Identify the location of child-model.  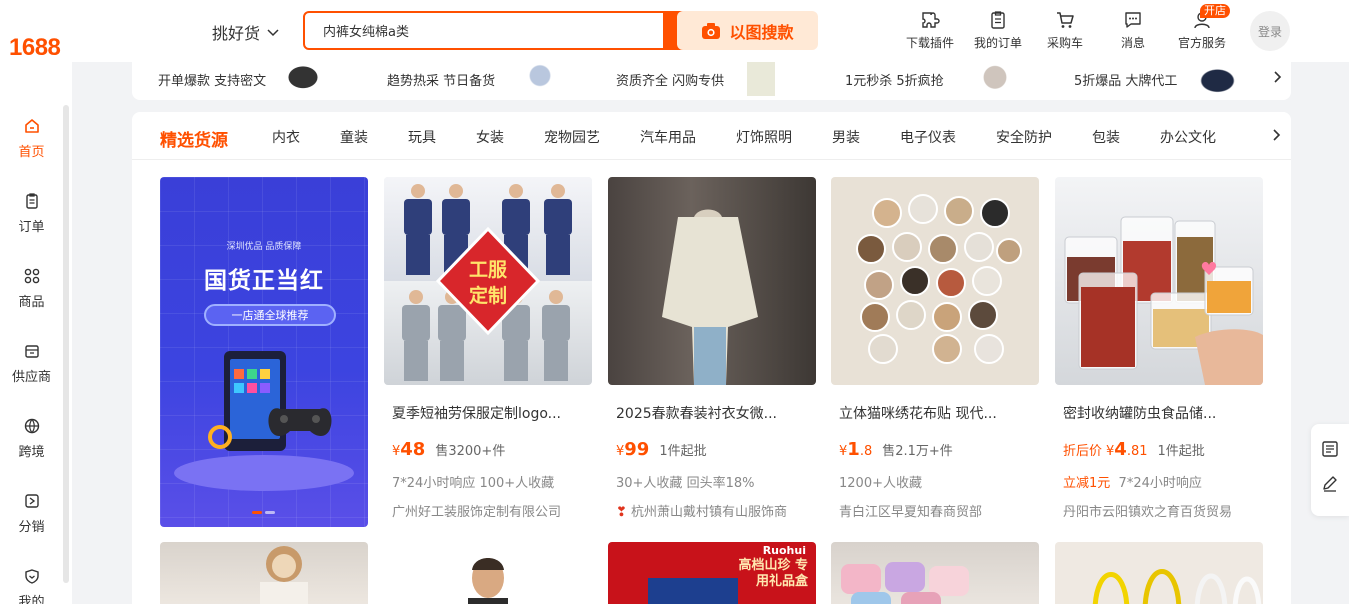
(284, 575).